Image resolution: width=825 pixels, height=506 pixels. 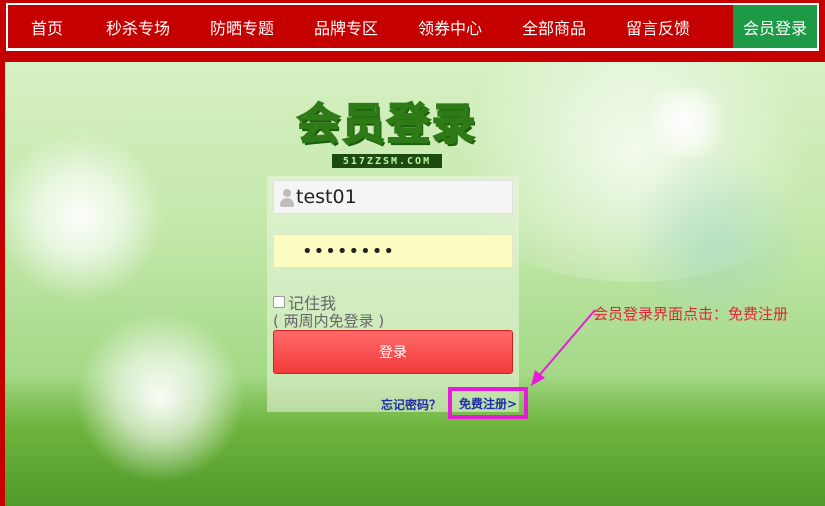 I want to click on password-field, so click(x=393, y=251).